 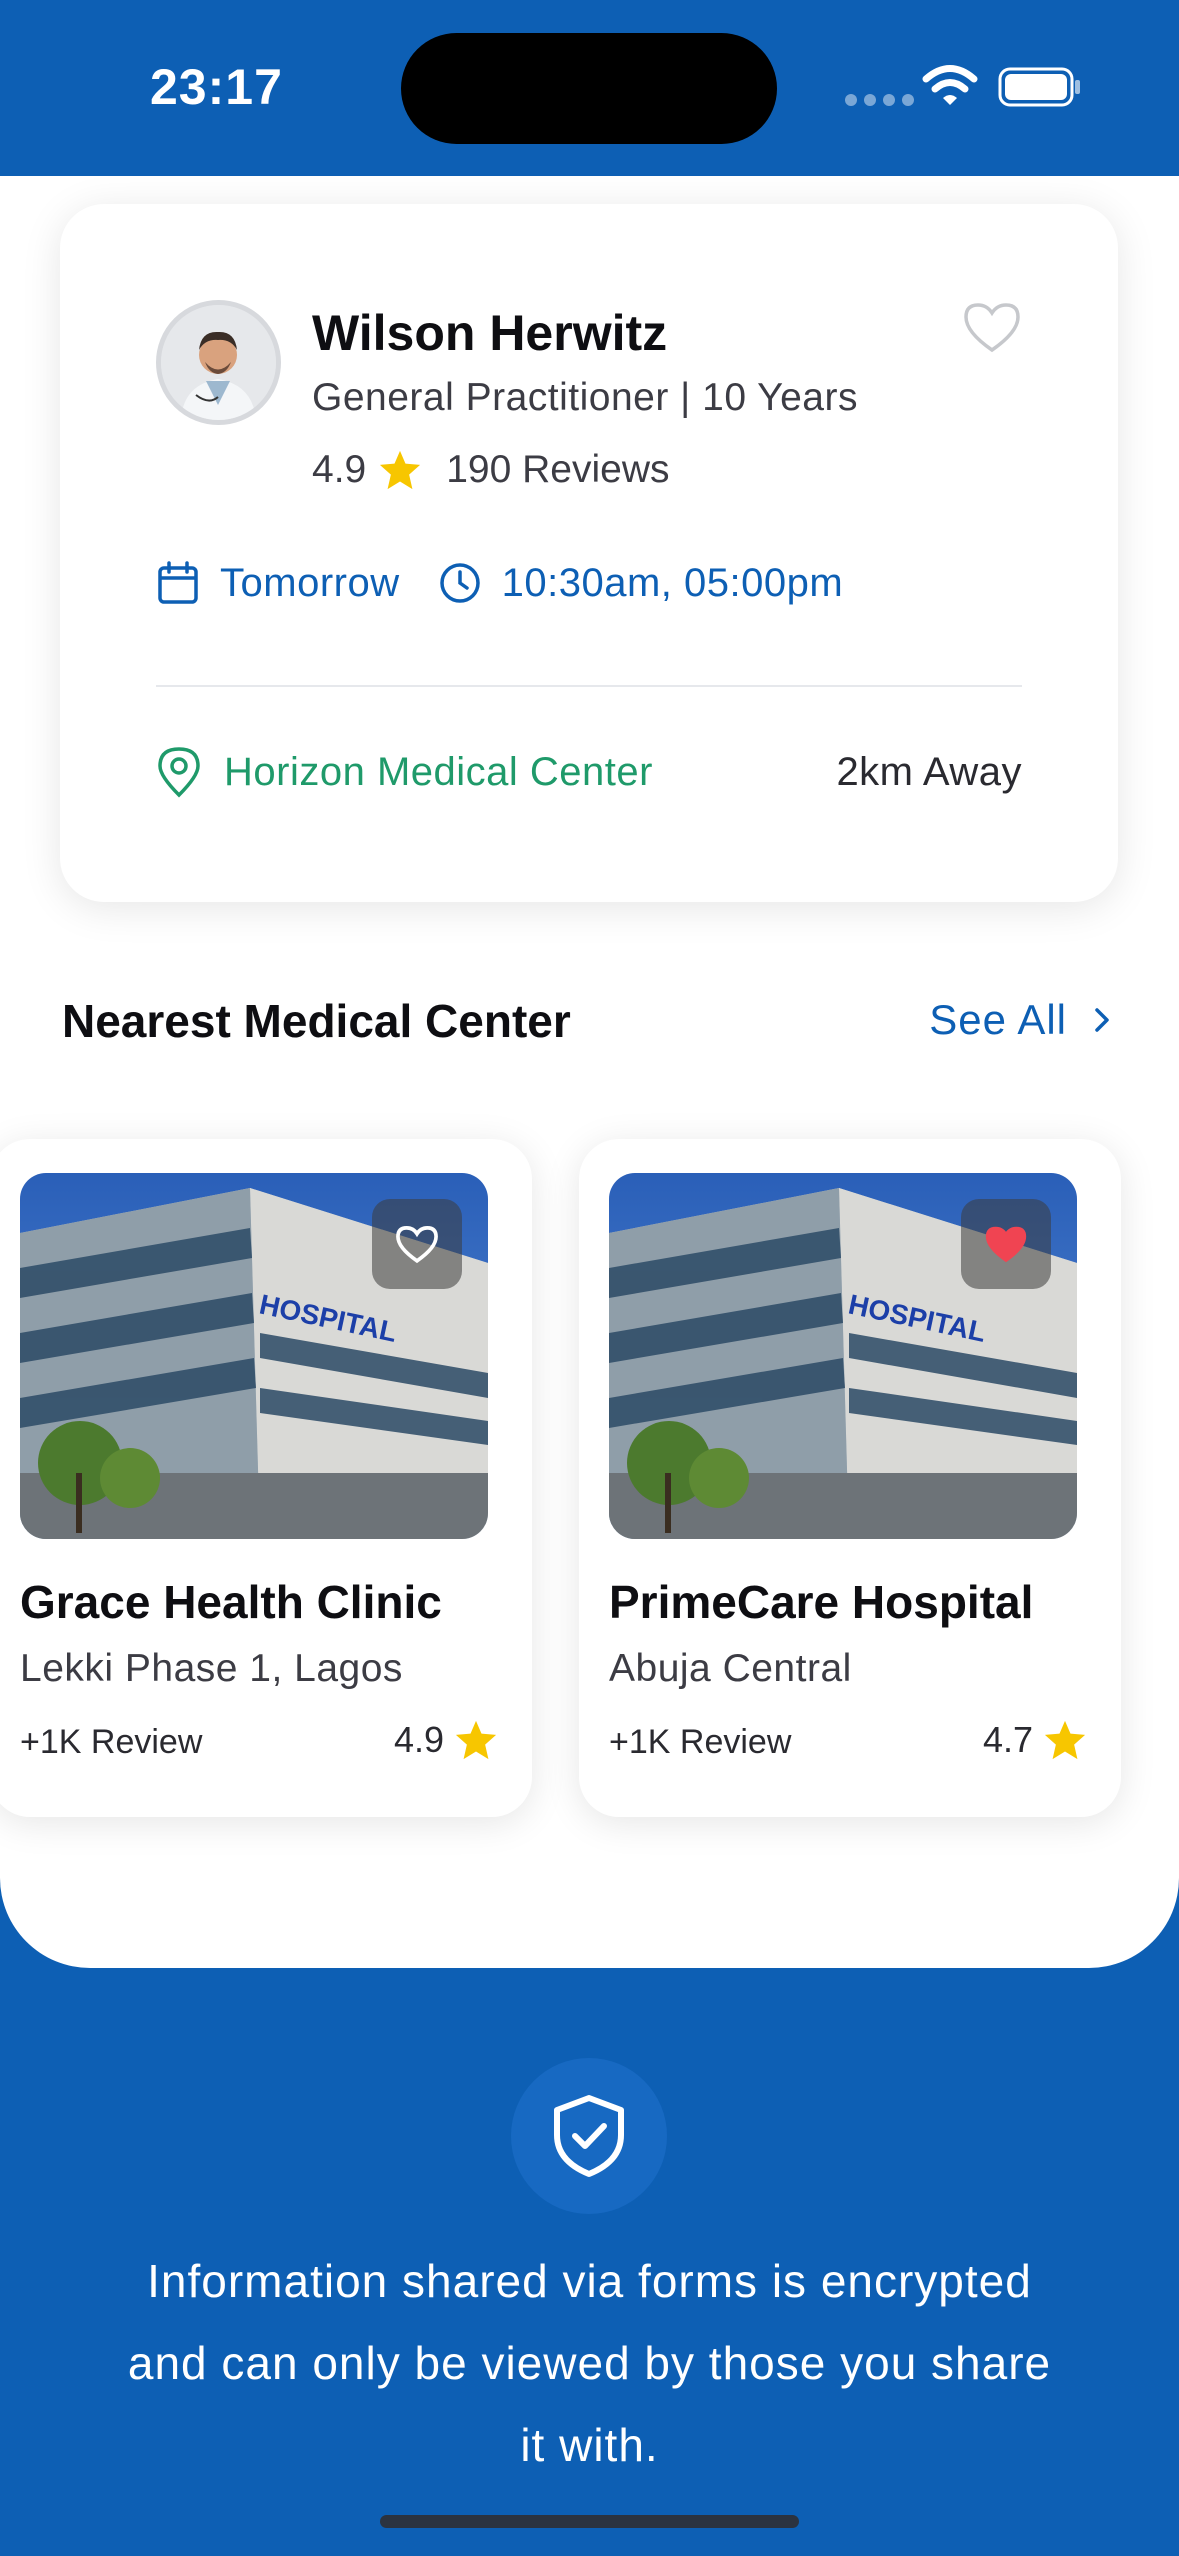 I want to click on center-name: Grace Health Clinic, so click(x=231, y=1602).